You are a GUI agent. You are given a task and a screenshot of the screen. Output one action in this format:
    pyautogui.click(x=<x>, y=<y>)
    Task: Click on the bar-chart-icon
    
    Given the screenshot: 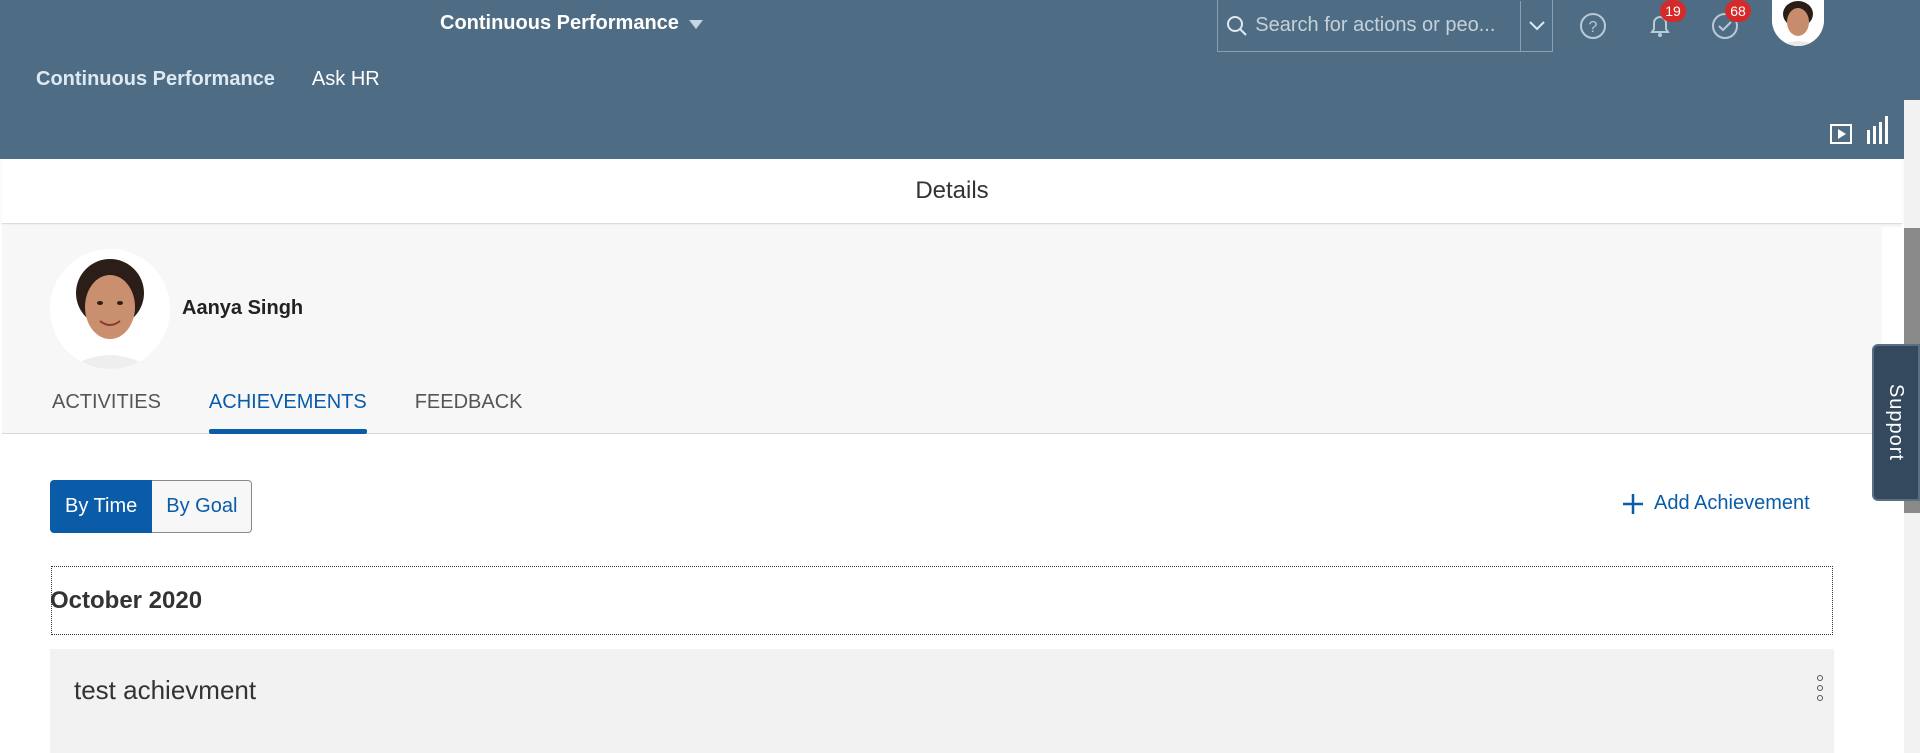 What is the action you would take?
    pyautogui.click(x=1878, y=132)
    